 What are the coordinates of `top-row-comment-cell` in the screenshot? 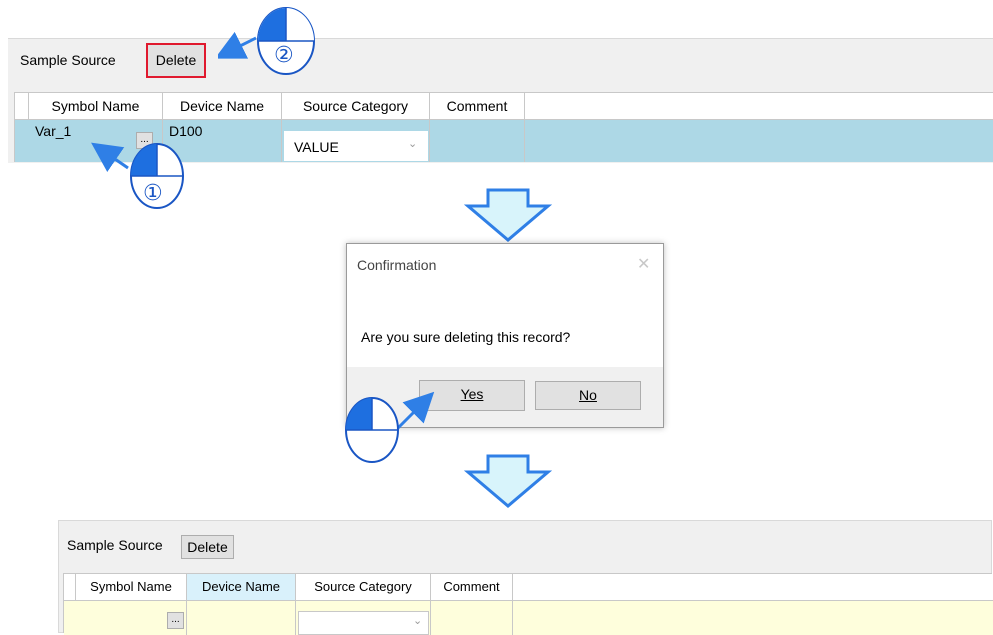 It's located at (477, 141).